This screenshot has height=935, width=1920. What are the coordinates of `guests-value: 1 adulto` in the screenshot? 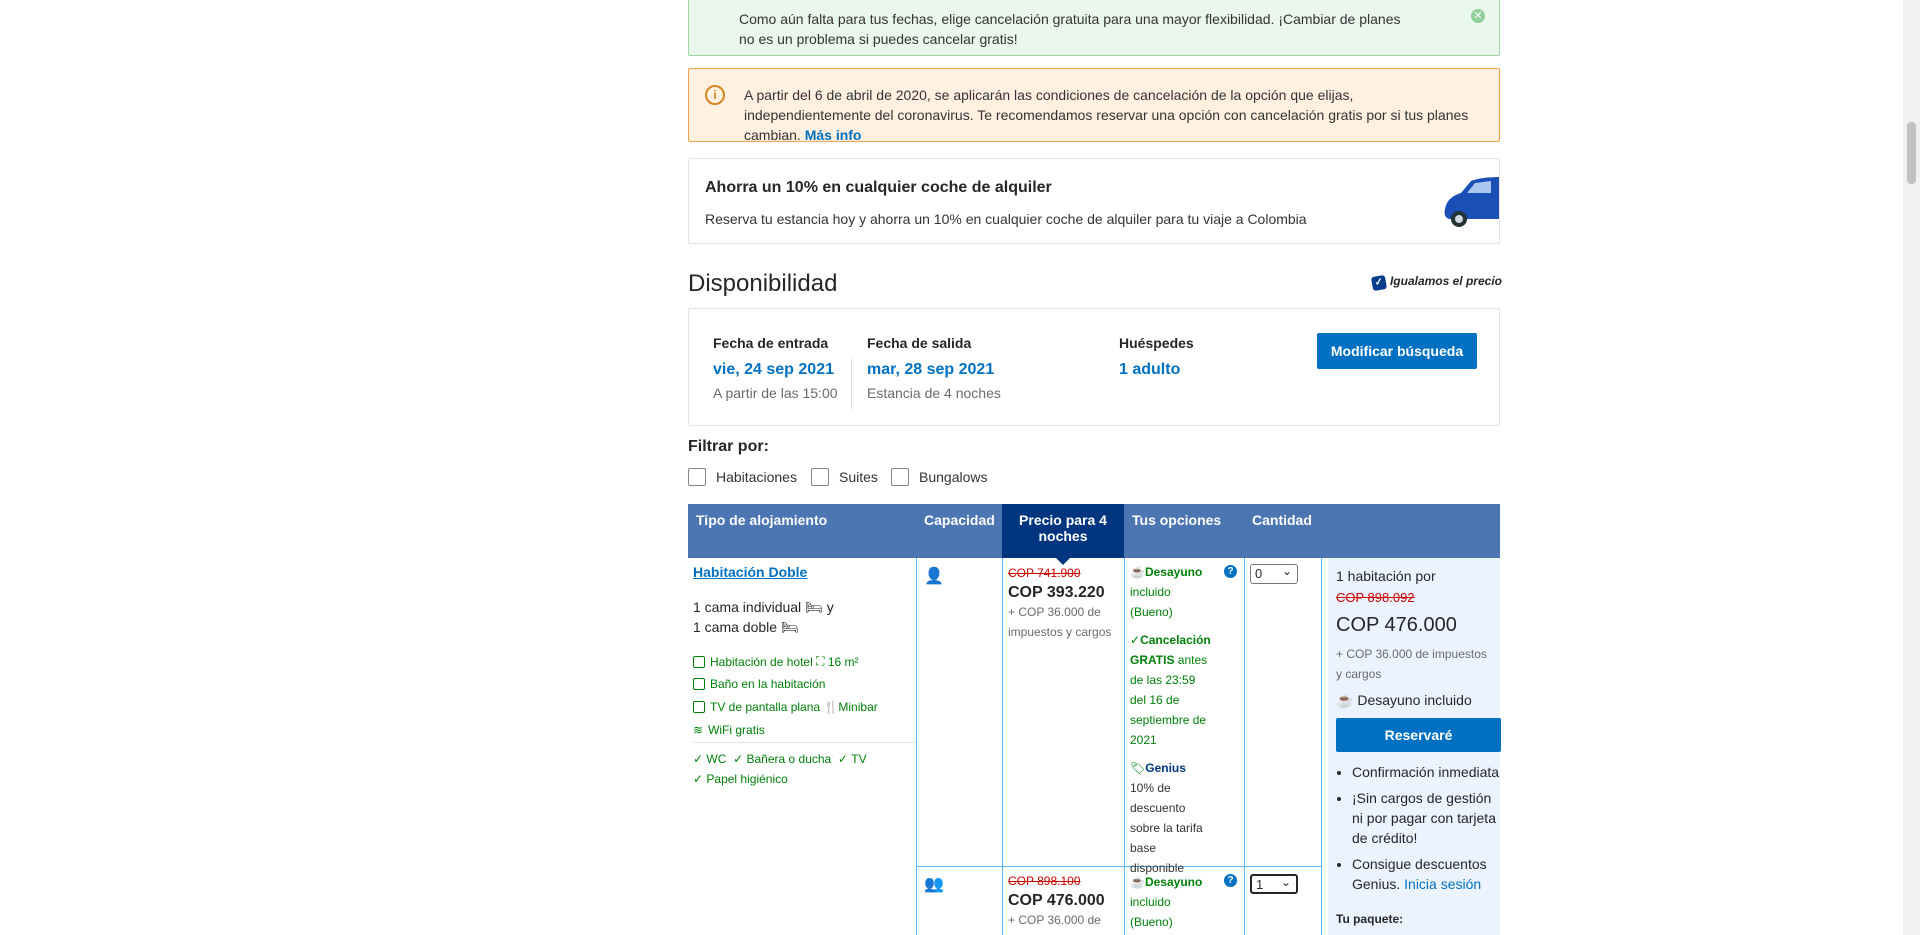 It's located at (1156, 370).